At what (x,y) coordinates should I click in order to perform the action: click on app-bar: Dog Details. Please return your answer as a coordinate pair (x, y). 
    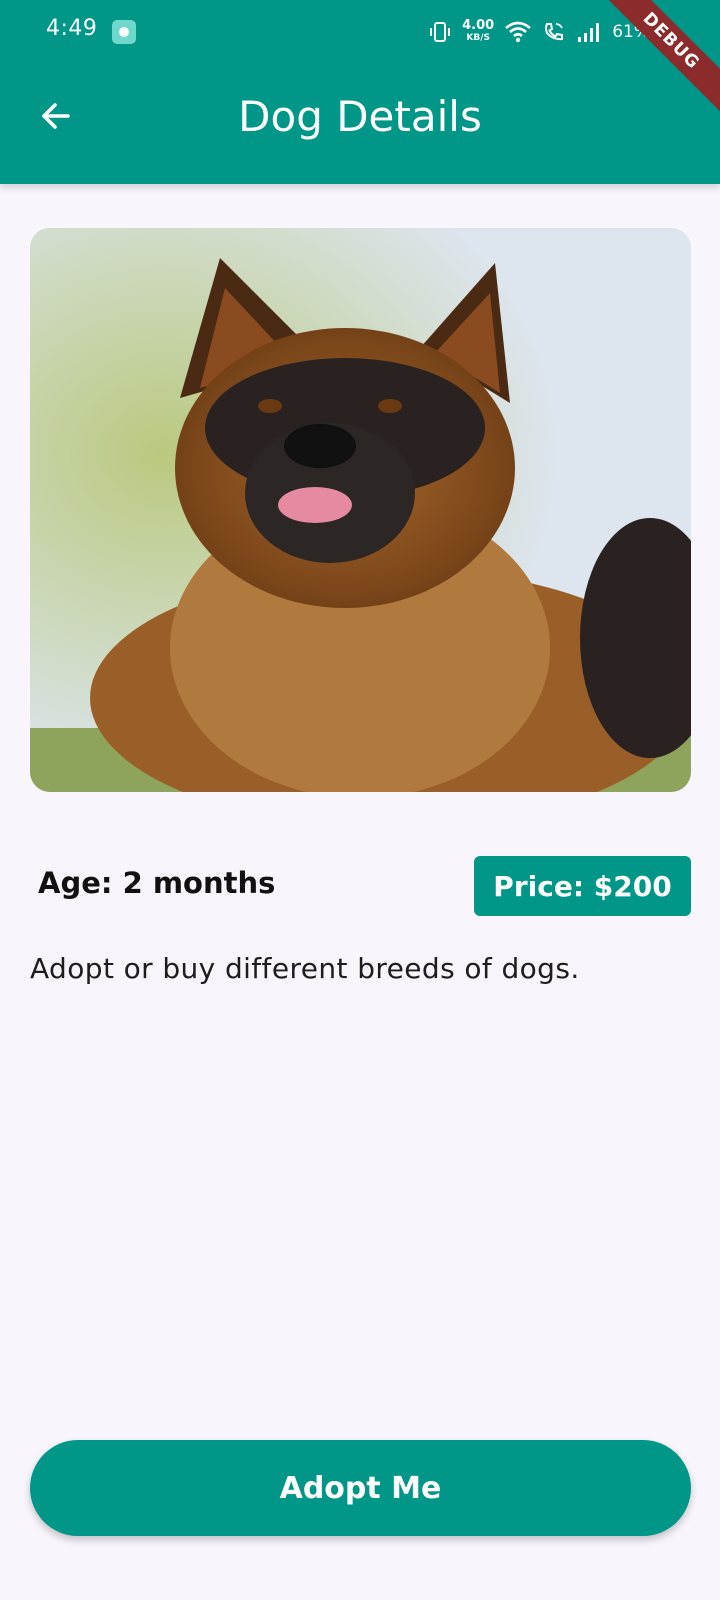
    Looking at the image, I should click on (360, 124).